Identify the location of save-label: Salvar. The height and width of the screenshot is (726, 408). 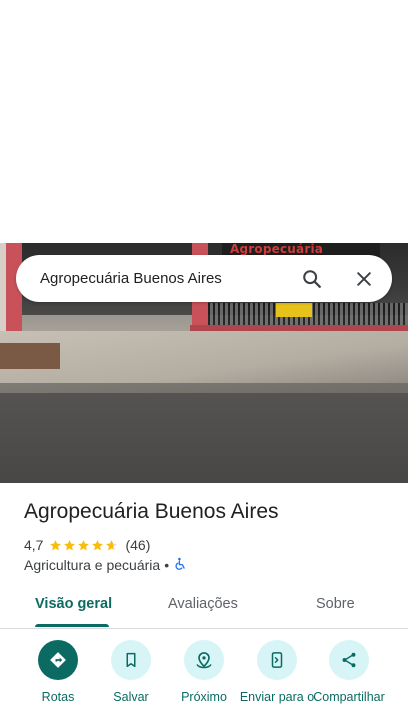
(131, 697).